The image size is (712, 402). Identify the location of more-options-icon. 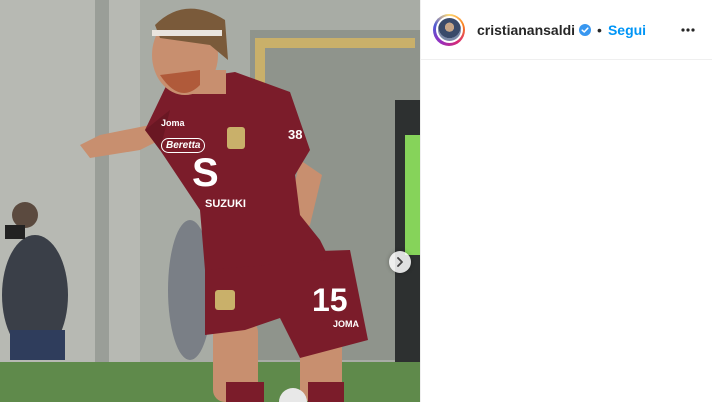
(688, 29).